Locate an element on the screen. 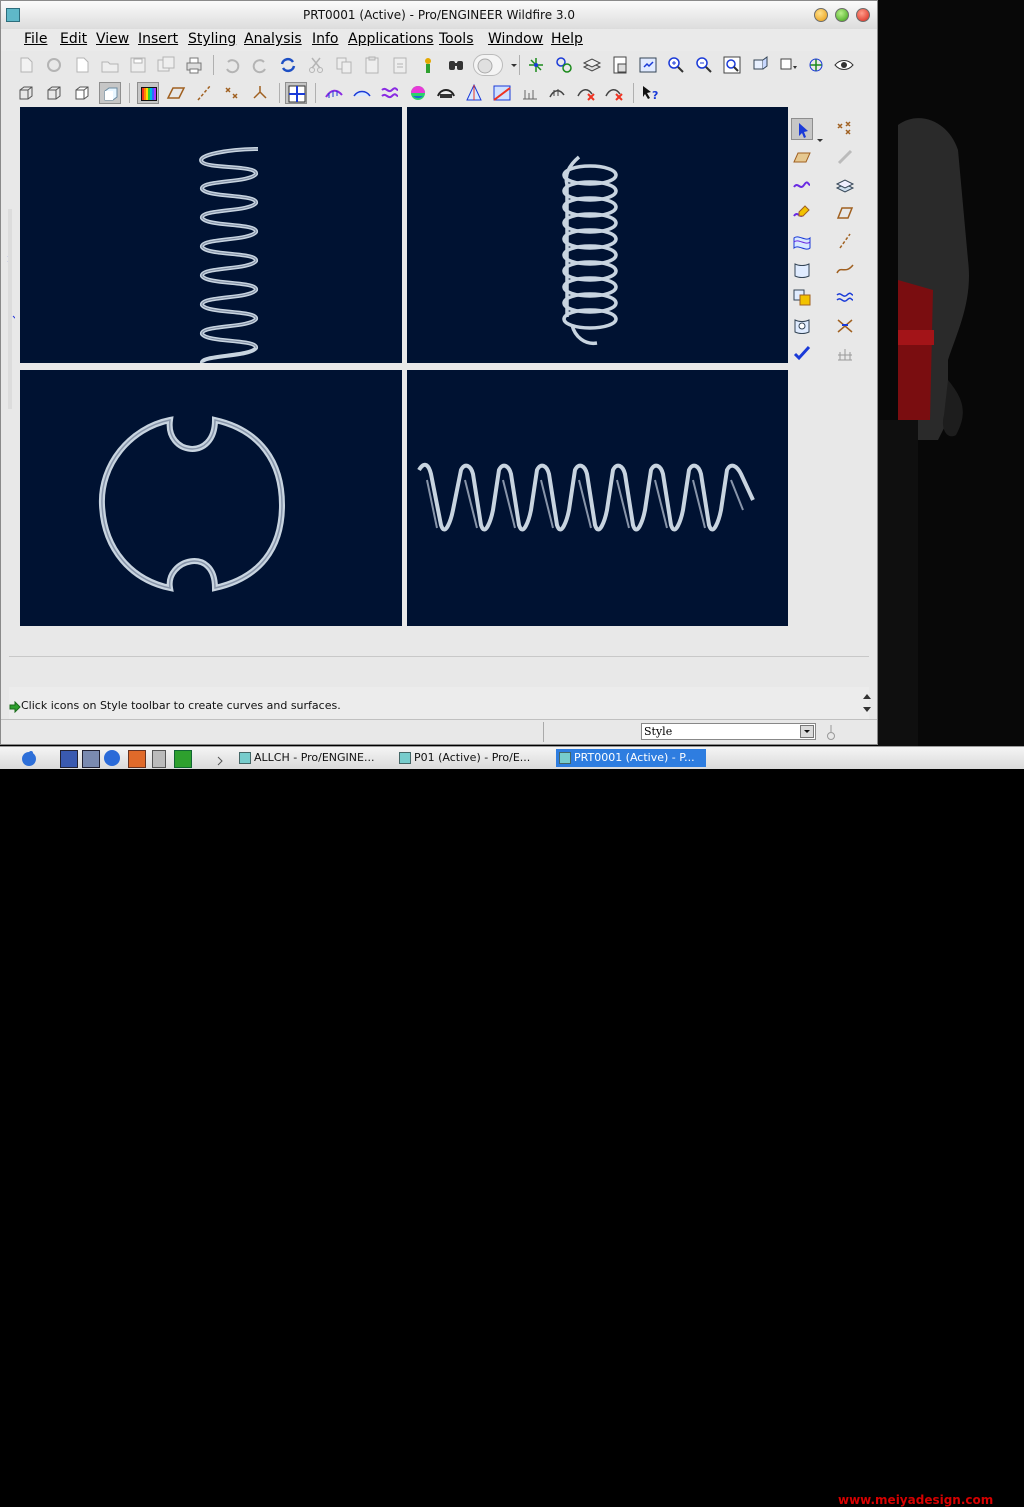  menu-window: Window is located at coordinates (515, 39).